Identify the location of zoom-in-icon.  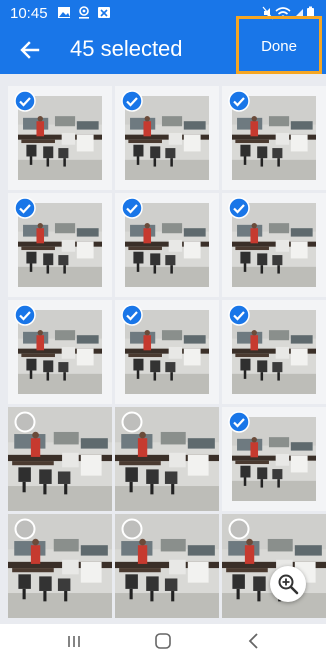
(288, 584).